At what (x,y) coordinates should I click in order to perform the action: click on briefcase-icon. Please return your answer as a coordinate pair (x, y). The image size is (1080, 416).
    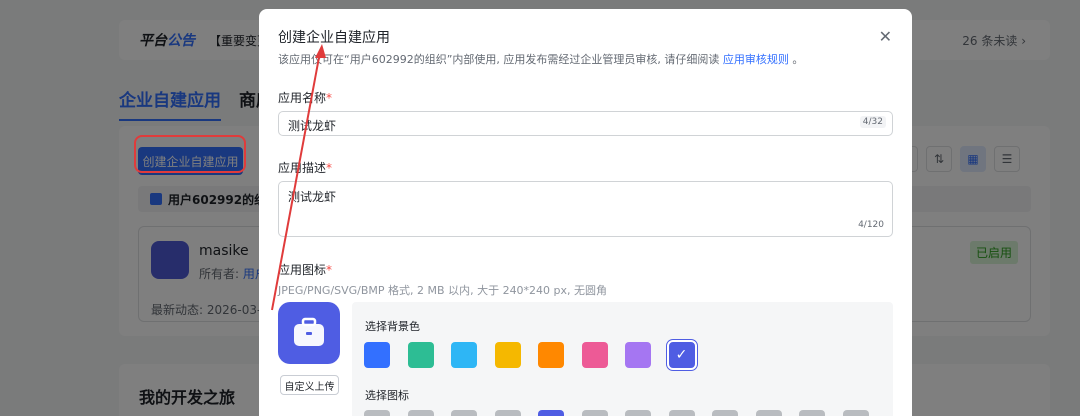
    Looking at the image, I should click on (309, 331).